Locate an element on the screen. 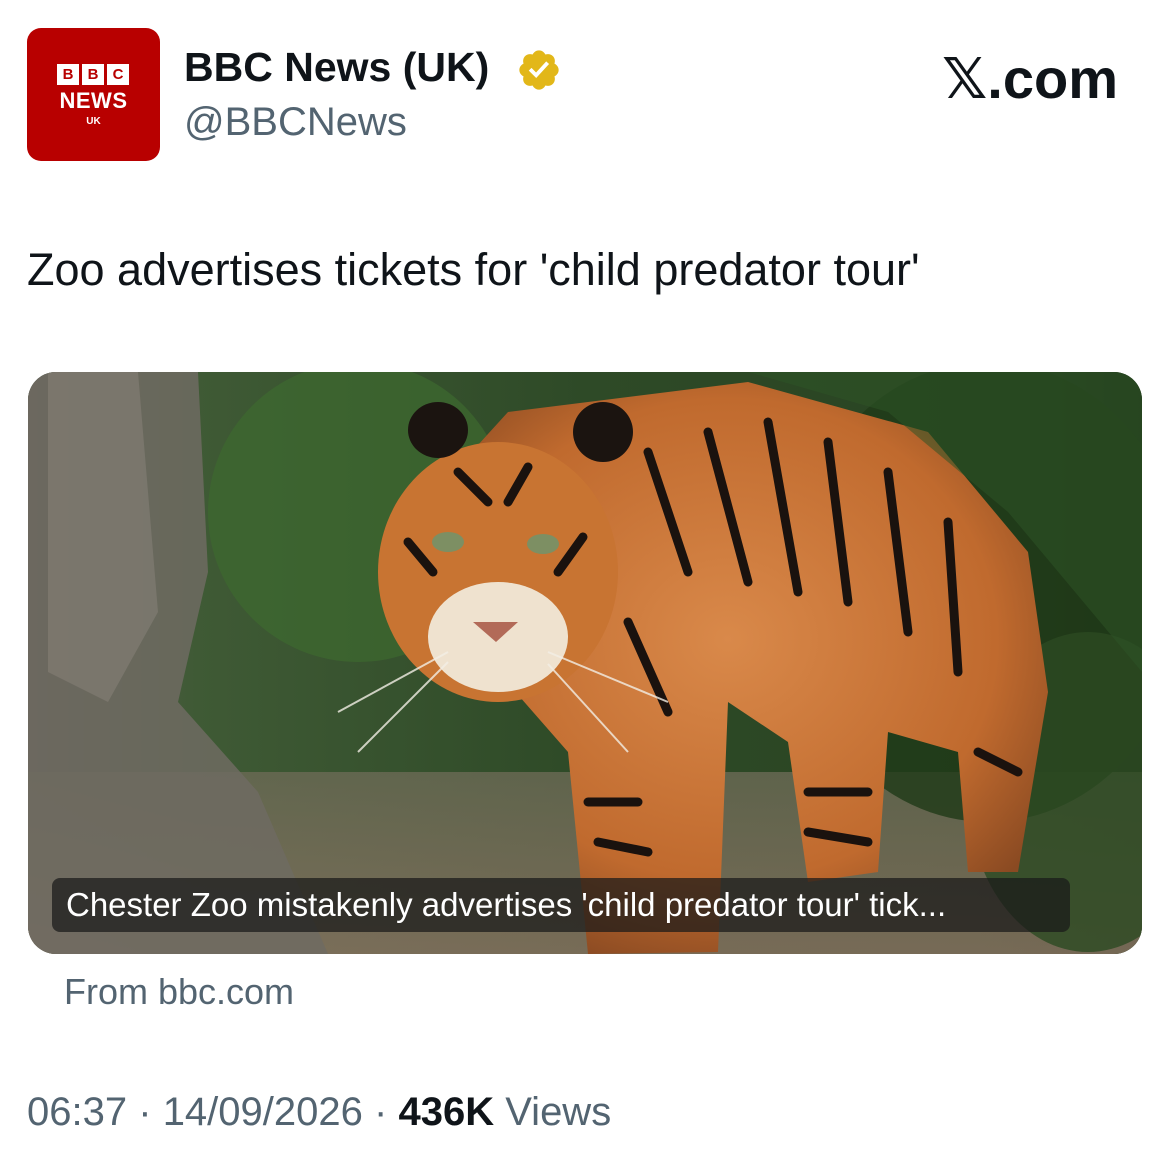 This screenshot has width=1170, height=1170. user-handle: @BBCNews is located at coordinates (295, 122).